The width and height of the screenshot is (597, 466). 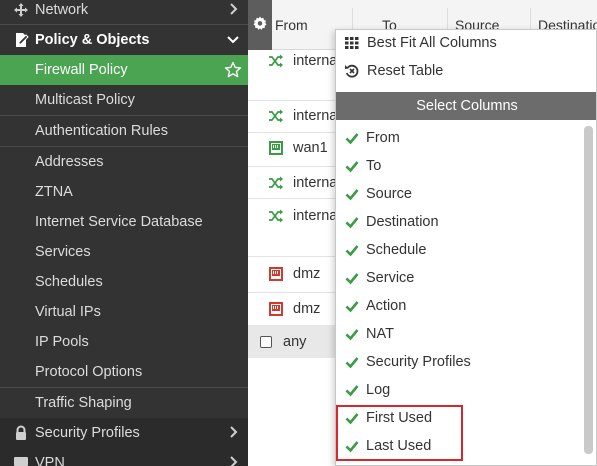 What do you see at coordinates (124, 342) in the screenshot?
I see `sidebar-item-ip-pools: IP Pools` at bounding box center [124, 342].